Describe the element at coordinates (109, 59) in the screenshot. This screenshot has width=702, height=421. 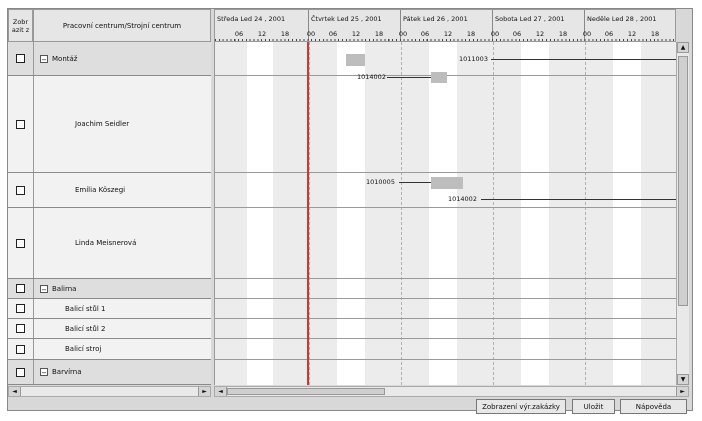
I see `resource-row-montaz: − Montáž` at that location.